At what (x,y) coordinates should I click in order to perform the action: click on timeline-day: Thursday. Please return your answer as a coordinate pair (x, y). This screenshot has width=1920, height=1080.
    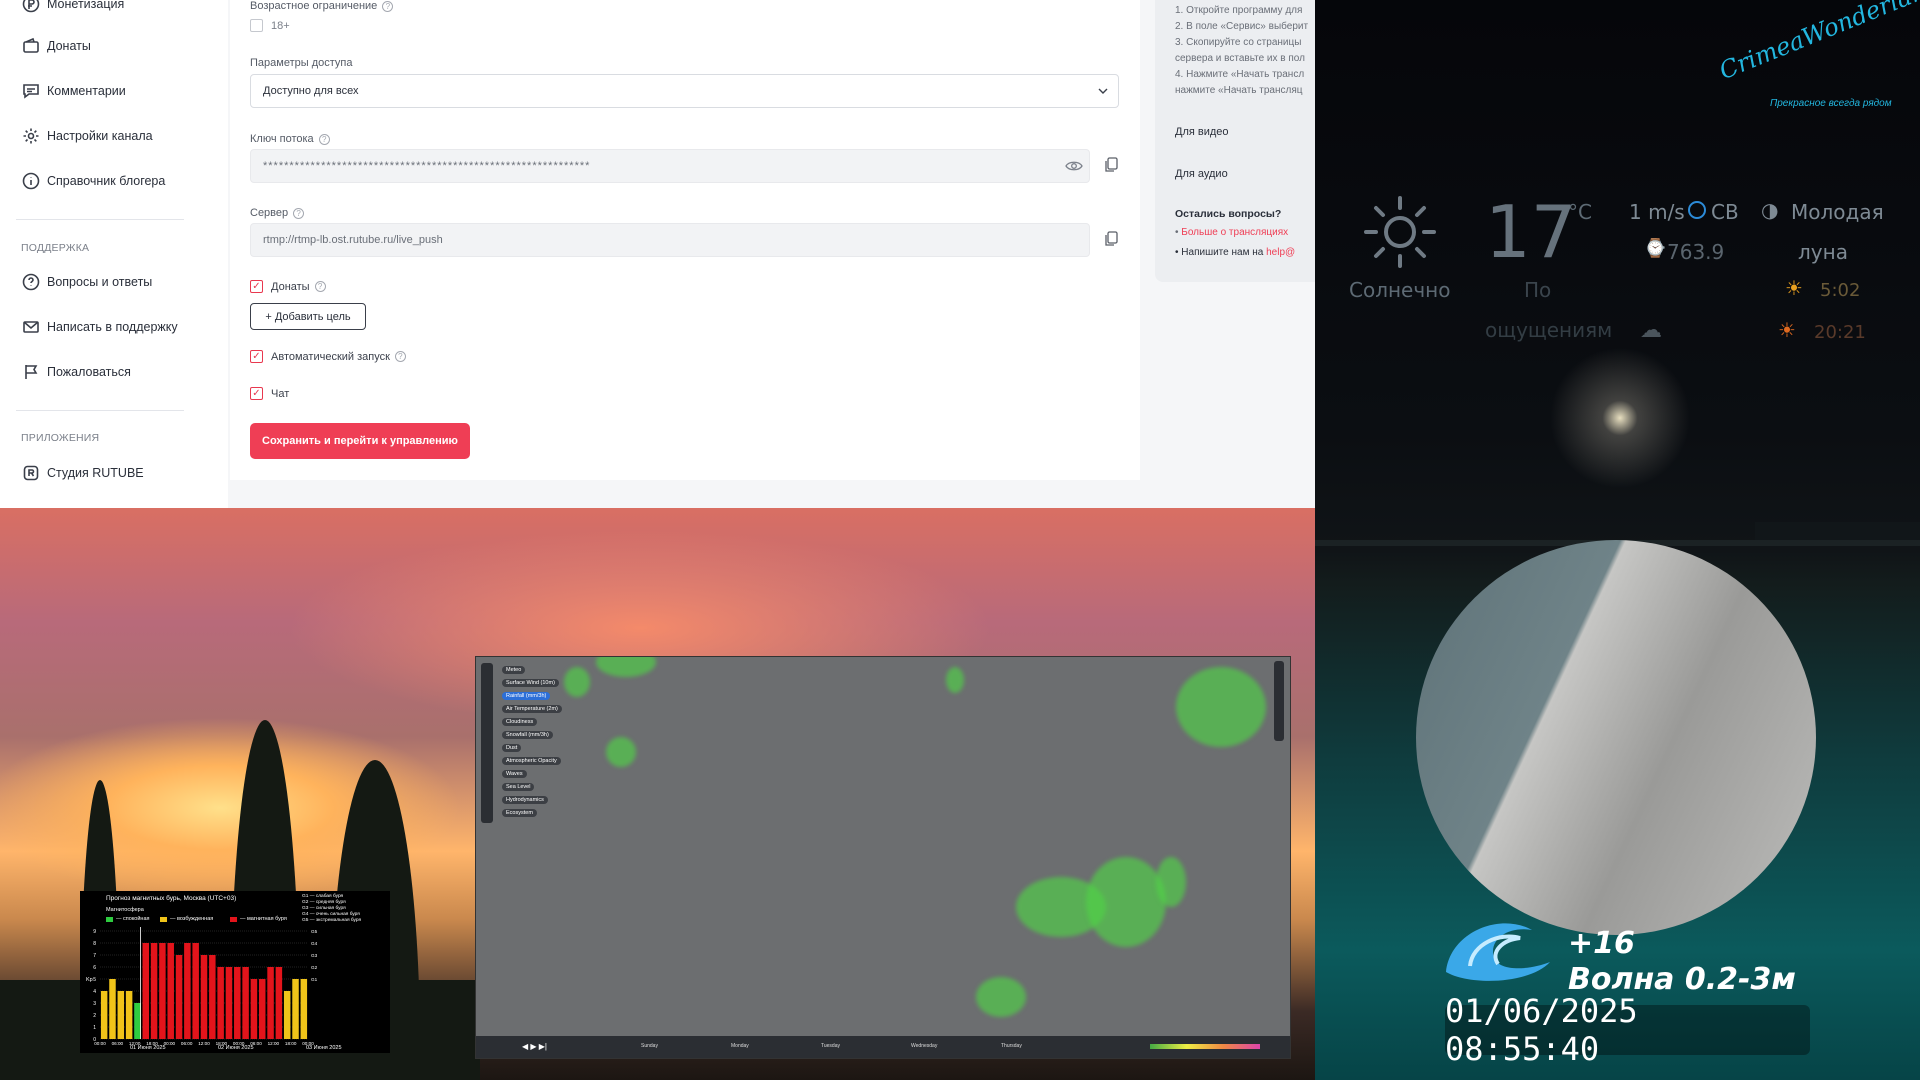
    Looking at the image, I should click on (1011, 1046).